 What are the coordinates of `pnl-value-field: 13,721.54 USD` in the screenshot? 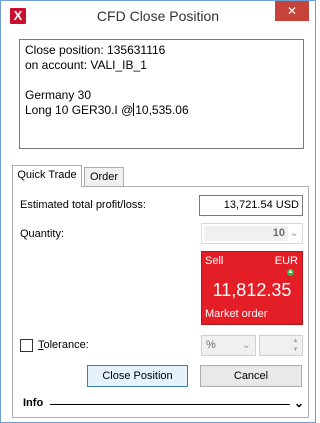 It's located at (251, 205).